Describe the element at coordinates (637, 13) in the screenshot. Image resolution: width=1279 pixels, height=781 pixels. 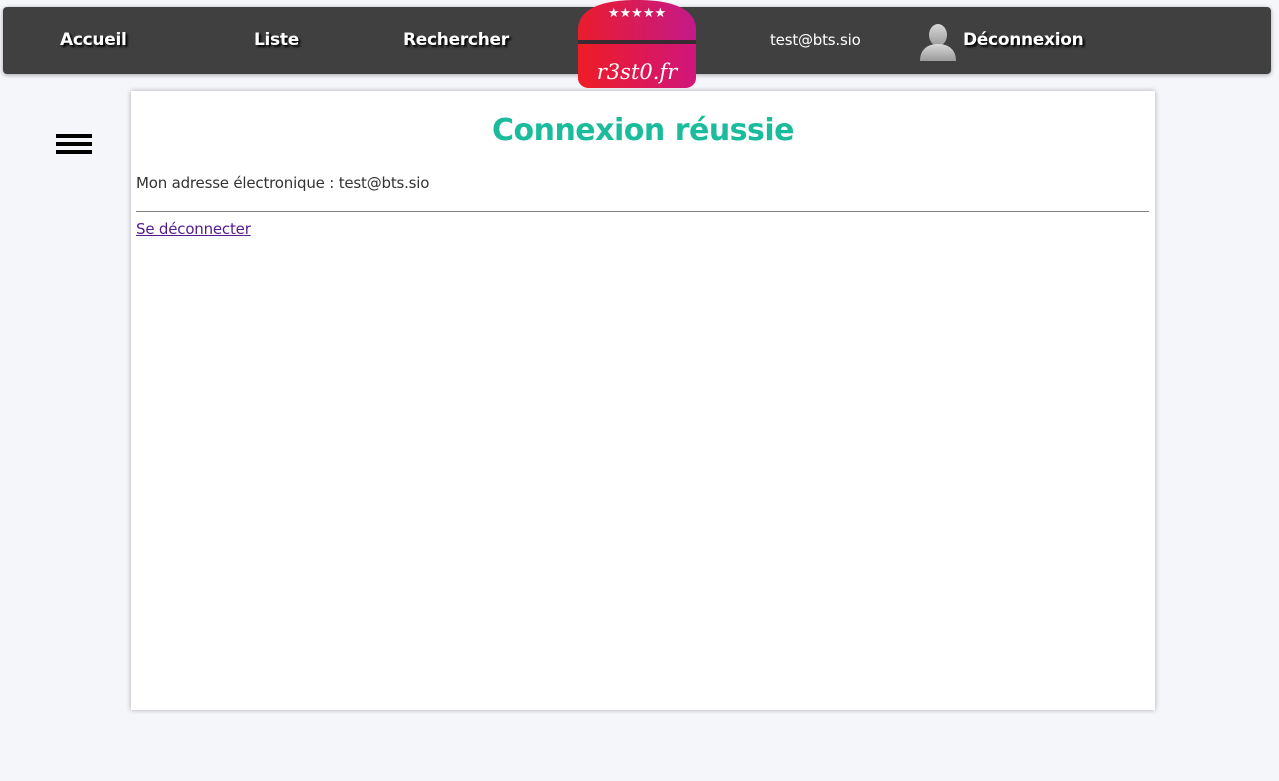
I see `logo-stars: ★★★★★` at that location.